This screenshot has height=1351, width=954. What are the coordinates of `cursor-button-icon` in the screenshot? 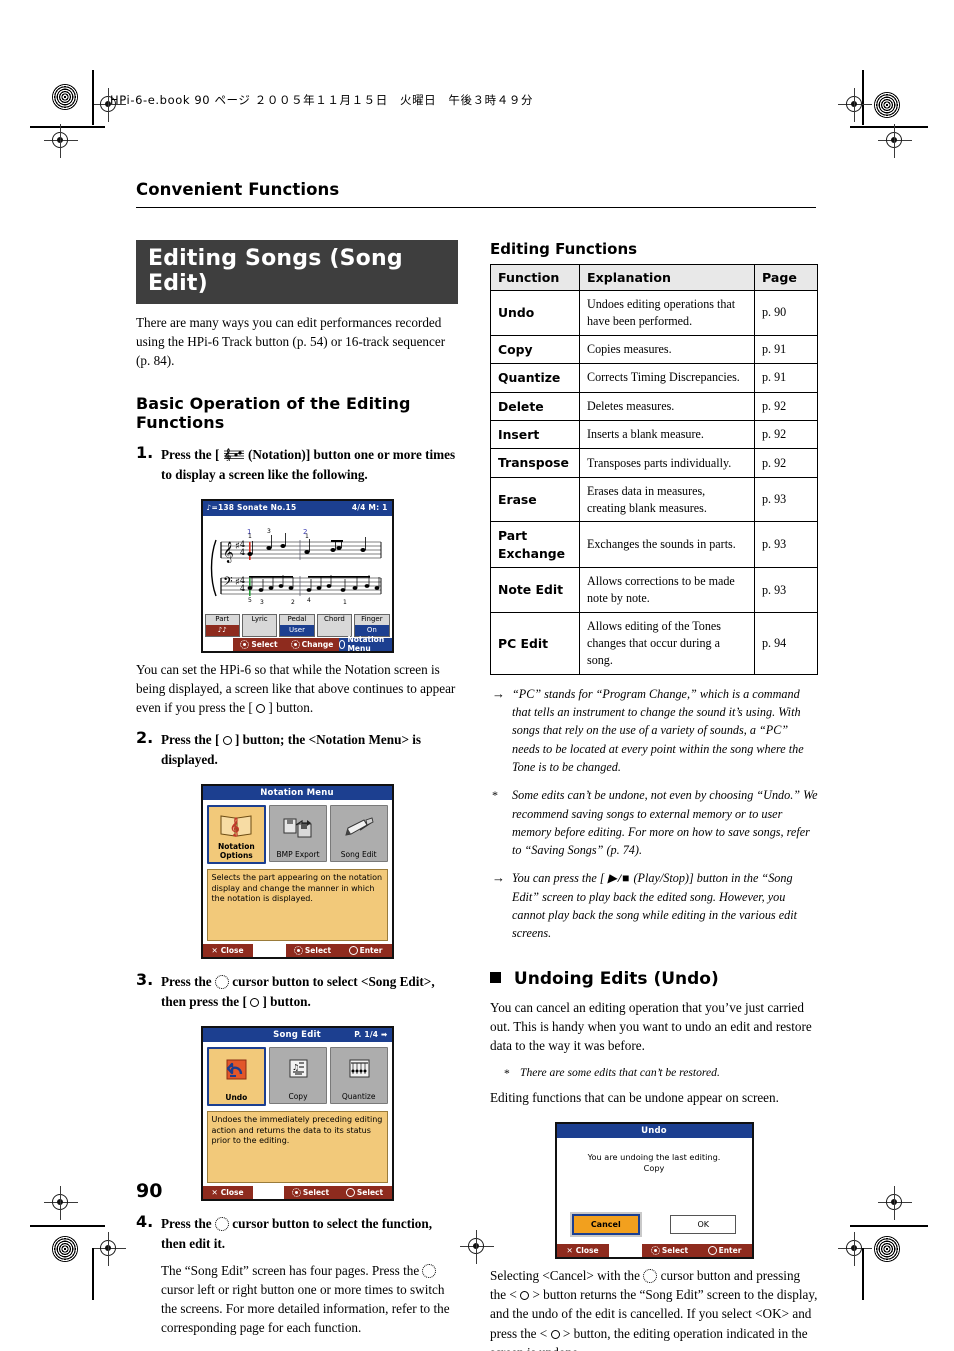 It's located at (429, 1270).